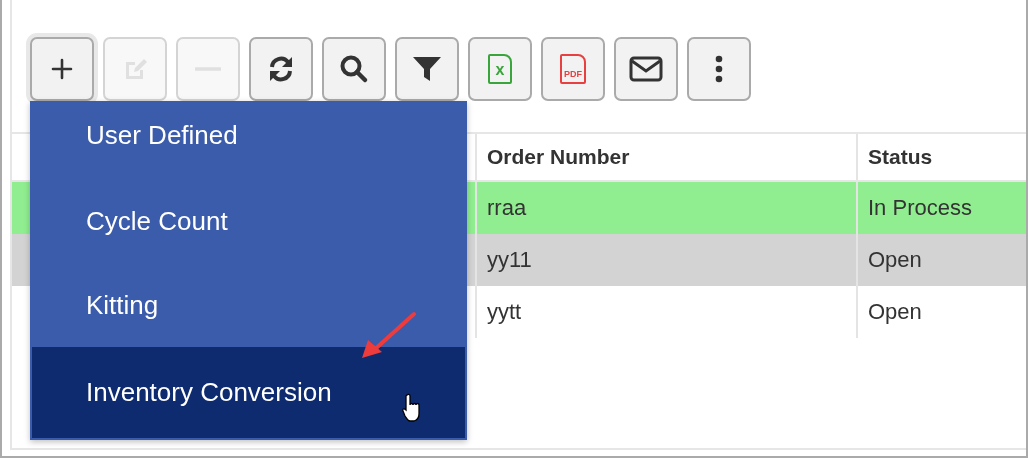 The width and height of the screenshot is (1028, 458). I want to click on envelope-icon, so click(646, 69).